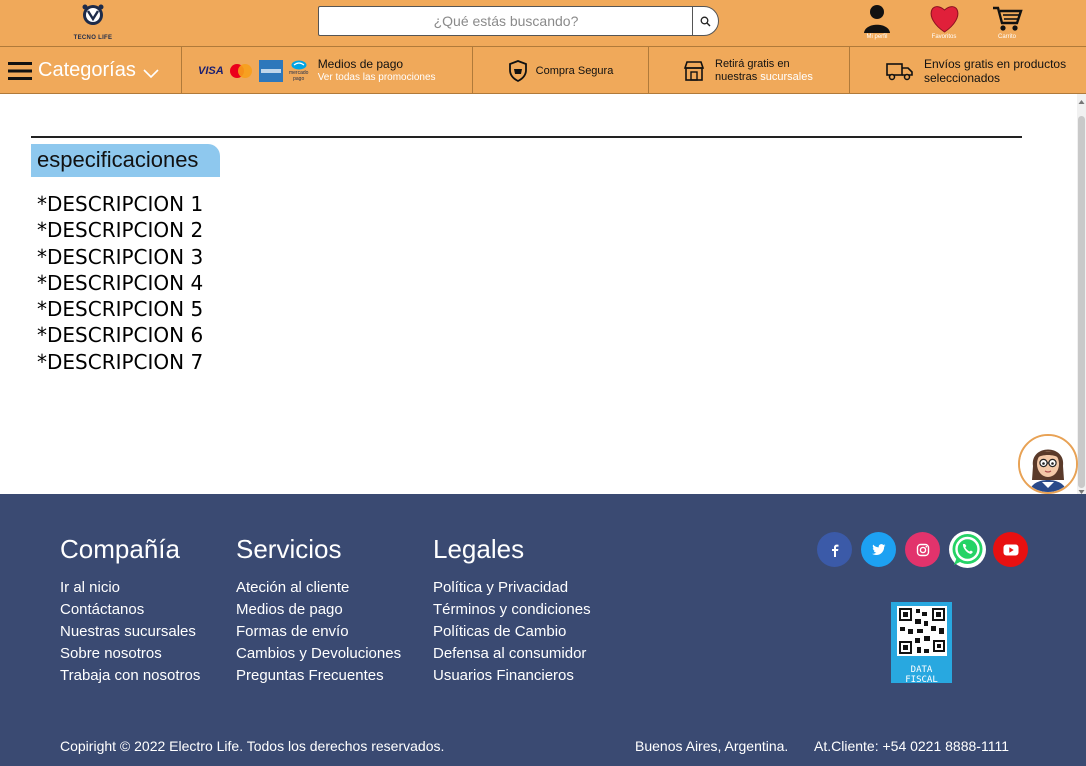 The width and height of the screenshot is (1086, 766). I want to click on footer-legal-title: Legales, so click(479, 549).